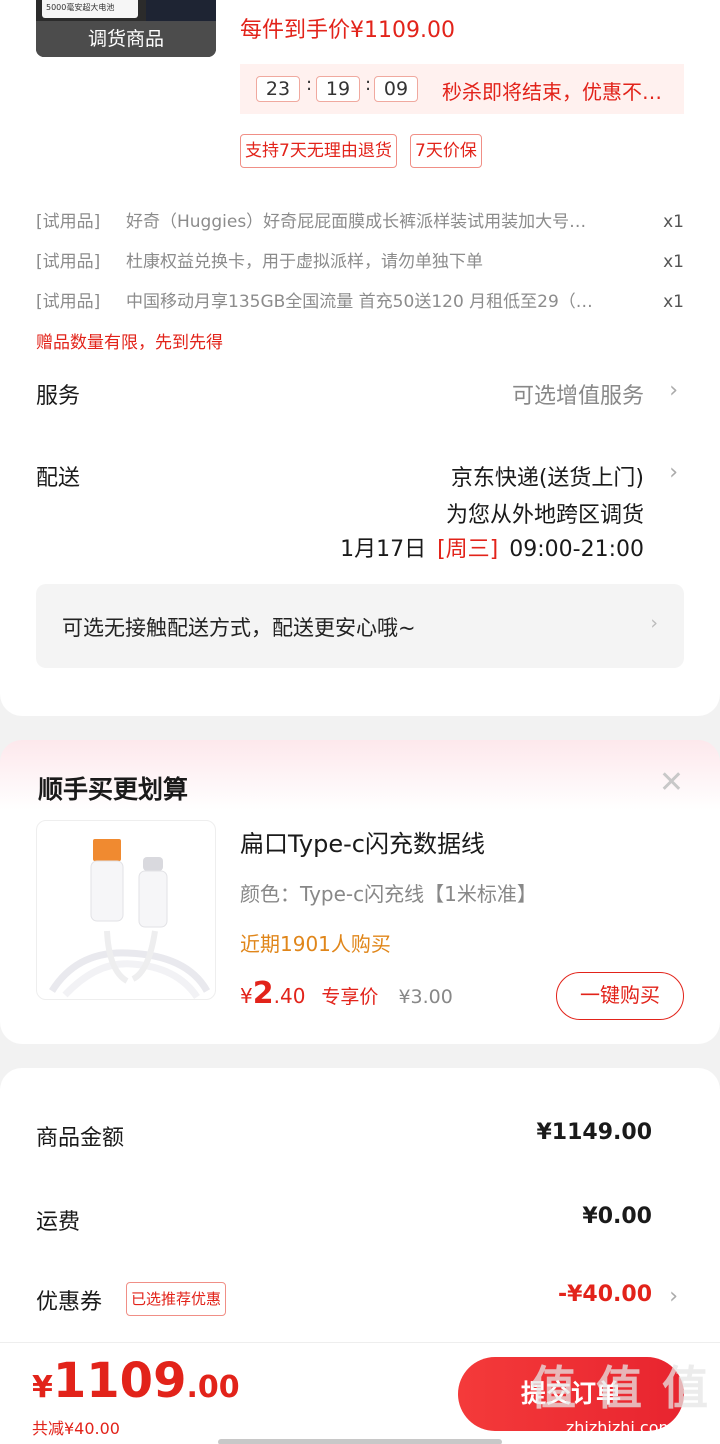  Describe the element at coordinates (76, 1427) in the screenshot. I see `total-reduction: 共减¥40.00` at that location.